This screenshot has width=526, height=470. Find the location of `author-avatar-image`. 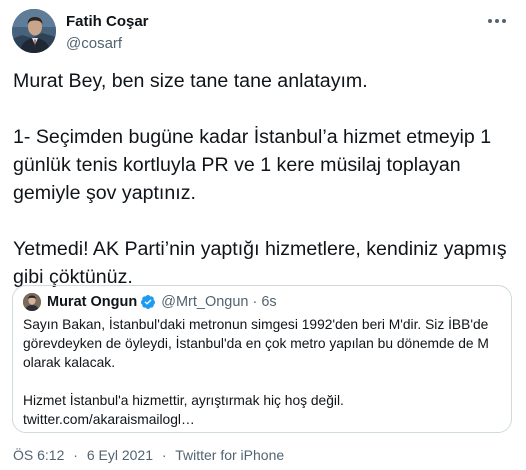

author-avatar-image is located at coordinates (34, 31).